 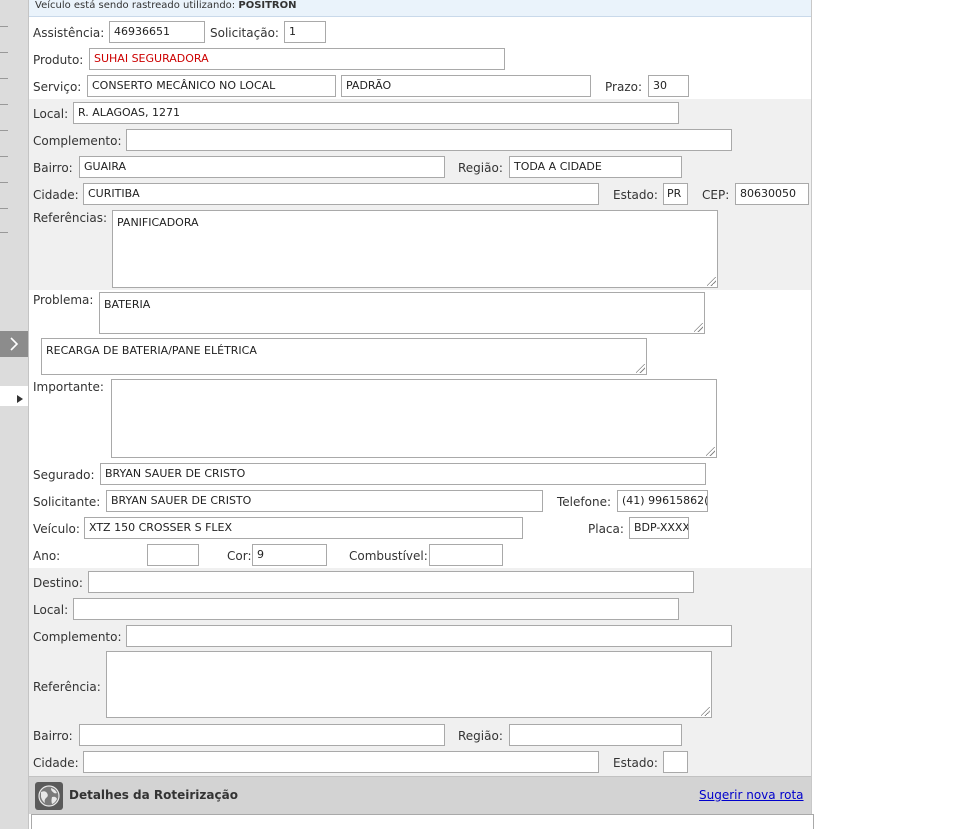 I want to click on bairro-label: Bairro:, so click(x=53, y=168).